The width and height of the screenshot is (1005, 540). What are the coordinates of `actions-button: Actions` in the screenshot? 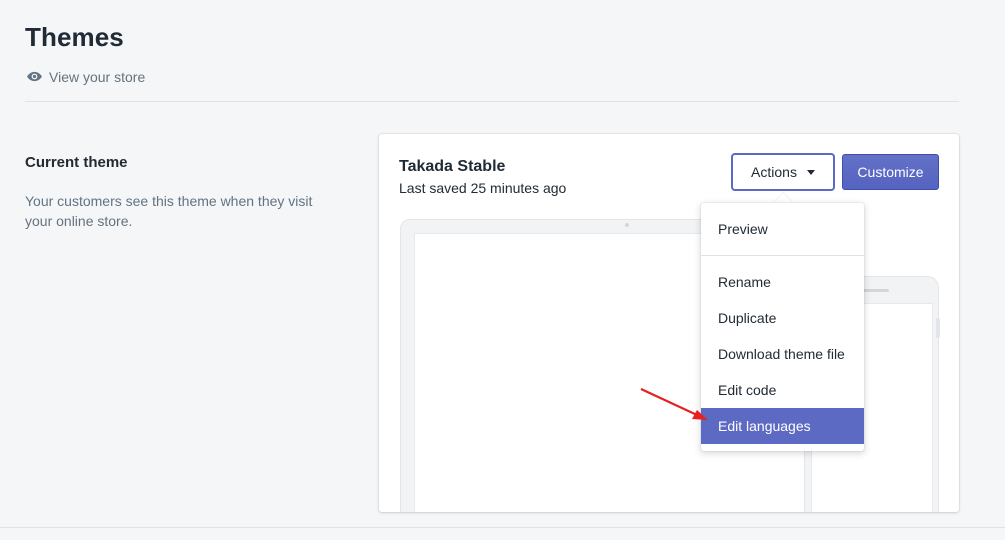 It's located at (783, 172).